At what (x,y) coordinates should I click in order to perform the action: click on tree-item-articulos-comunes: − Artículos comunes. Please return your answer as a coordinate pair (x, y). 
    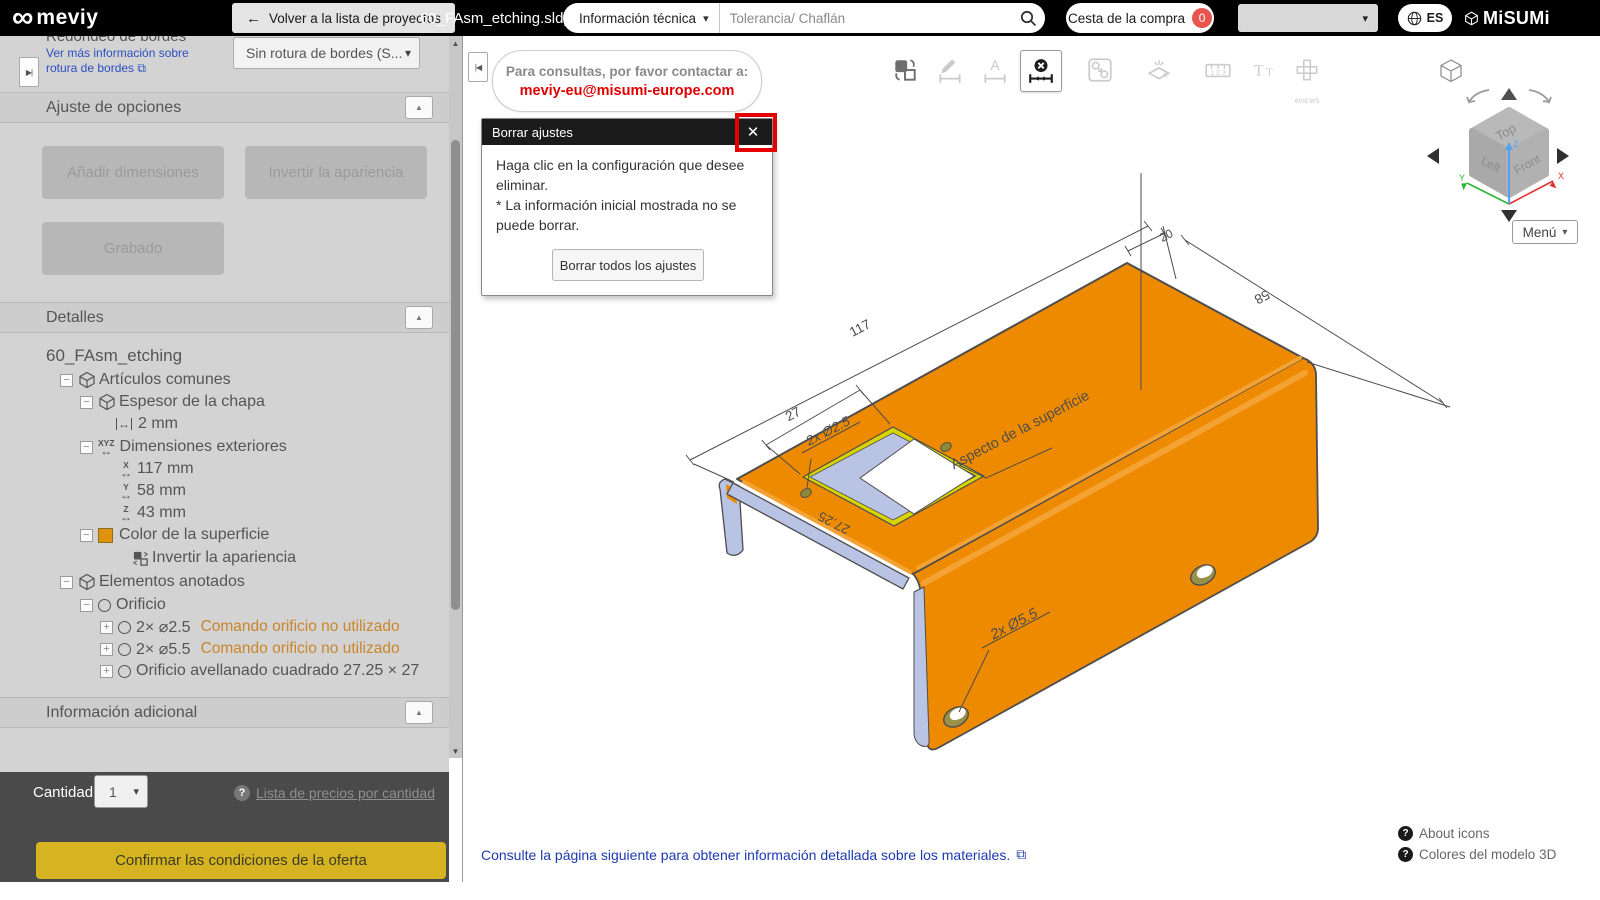
    Looking at the image, I should click on (115, 380).